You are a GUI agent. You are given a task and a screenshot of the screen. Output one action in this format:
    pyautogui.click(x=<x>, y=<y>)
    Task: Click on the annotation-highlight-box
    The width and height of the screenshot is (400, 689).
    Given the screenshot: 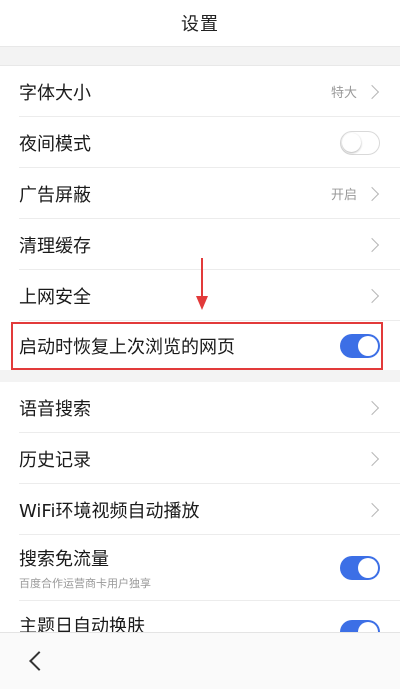 What is the action you would take?
    pyautogui.click(x=197, y=346)
    